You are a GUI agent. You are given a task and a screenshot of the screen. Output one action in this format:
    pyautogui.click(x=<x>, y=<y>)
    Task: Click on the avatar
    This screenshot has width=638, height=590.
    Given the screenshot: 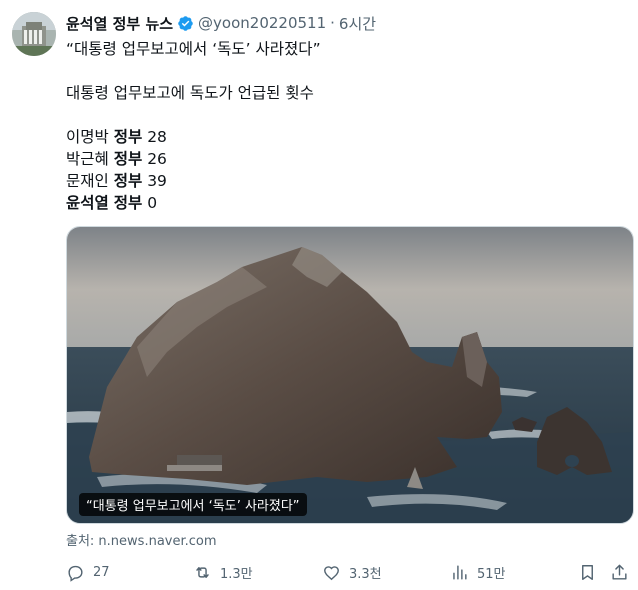 What is the action you would take?
    pyautogui.click(x=34, y=34)
    